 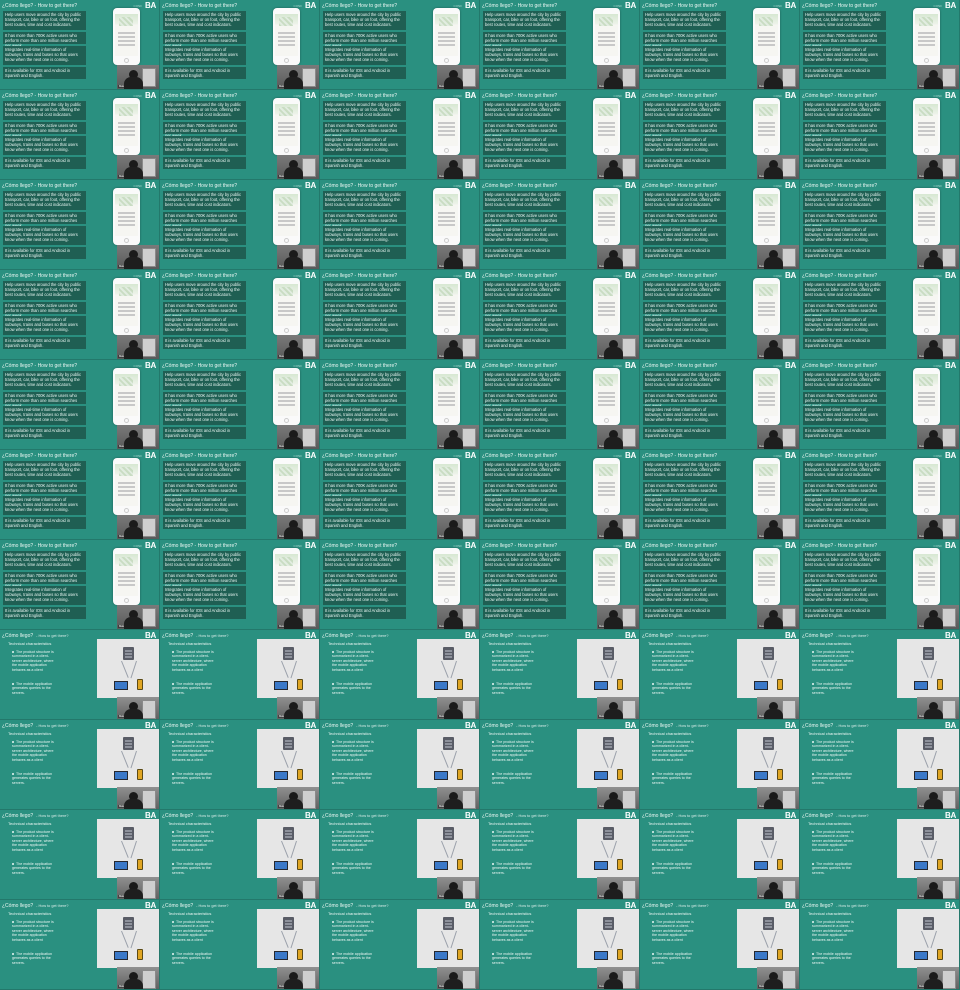 I want to click on slide-subtitle: - How to get there?, so click(x=52, y=905).